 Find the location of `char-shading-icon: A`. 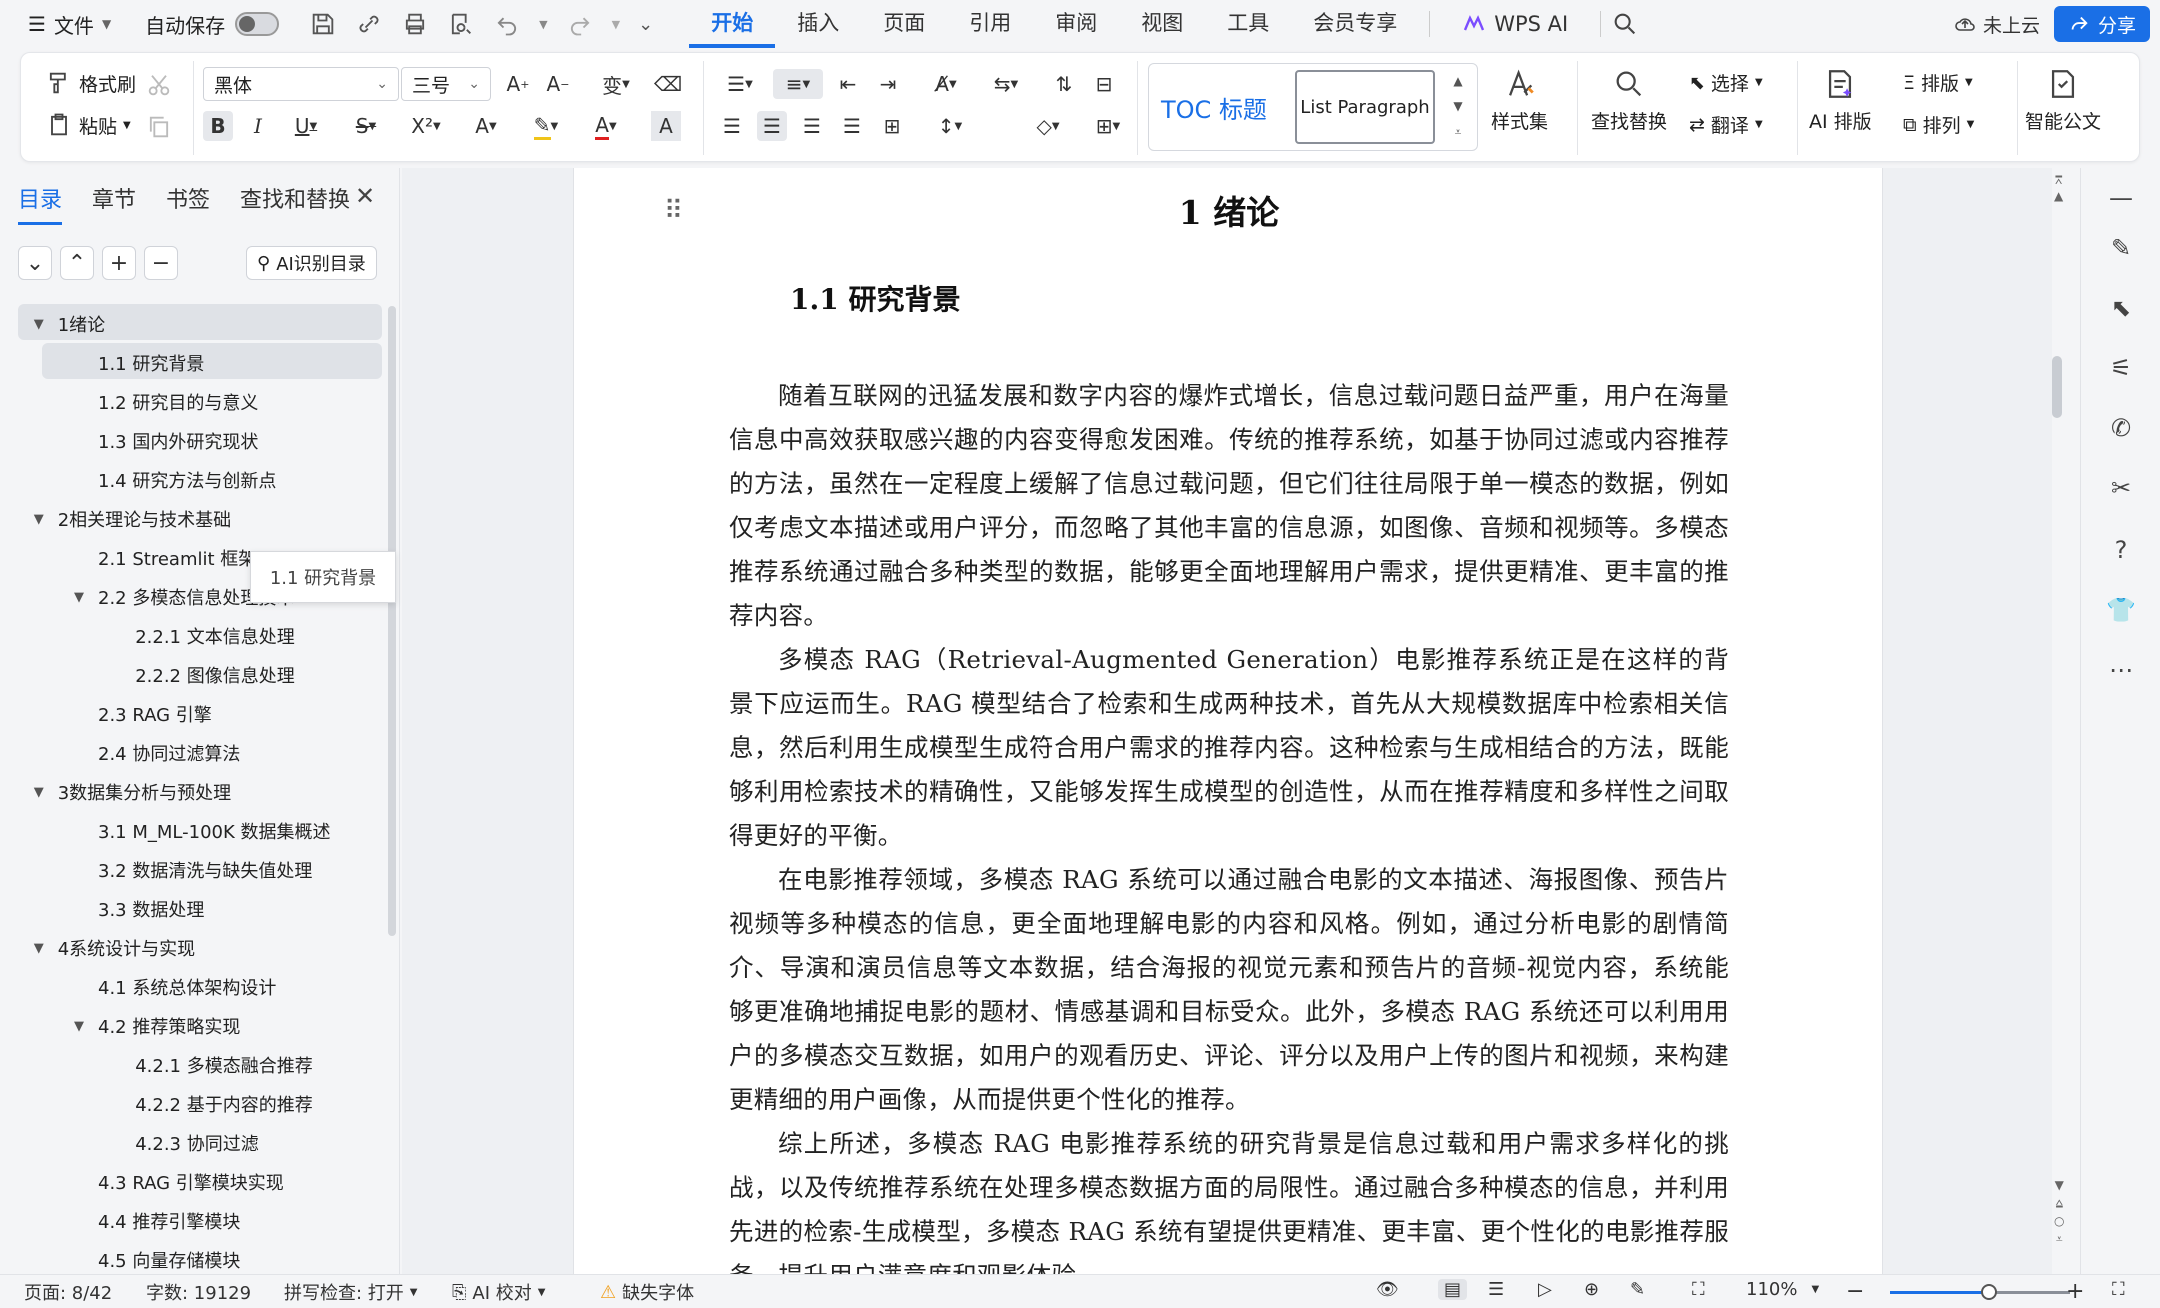

char-shading-icon: A is located at coordinates (666, 126).